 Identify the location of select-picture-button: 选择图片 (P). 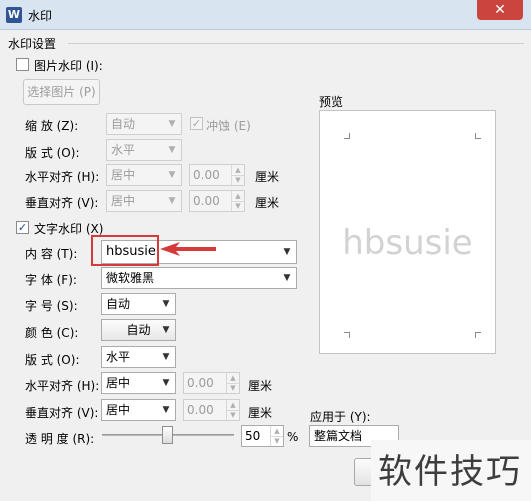
(61, 92).